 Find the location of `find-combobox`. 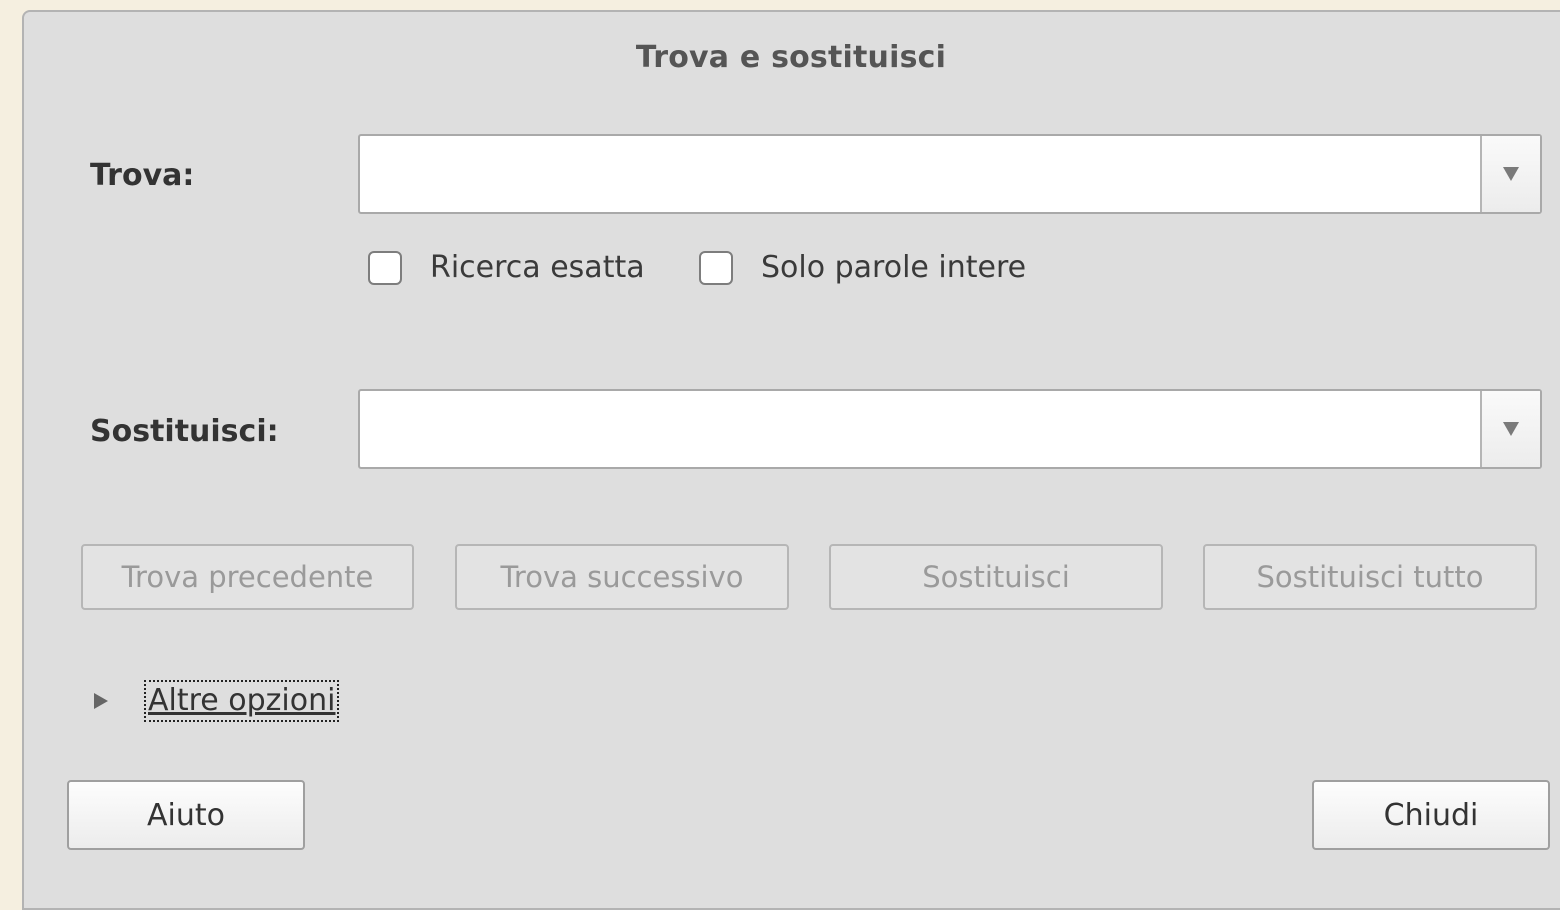

find-combobox is located at coordinates (950, 174).